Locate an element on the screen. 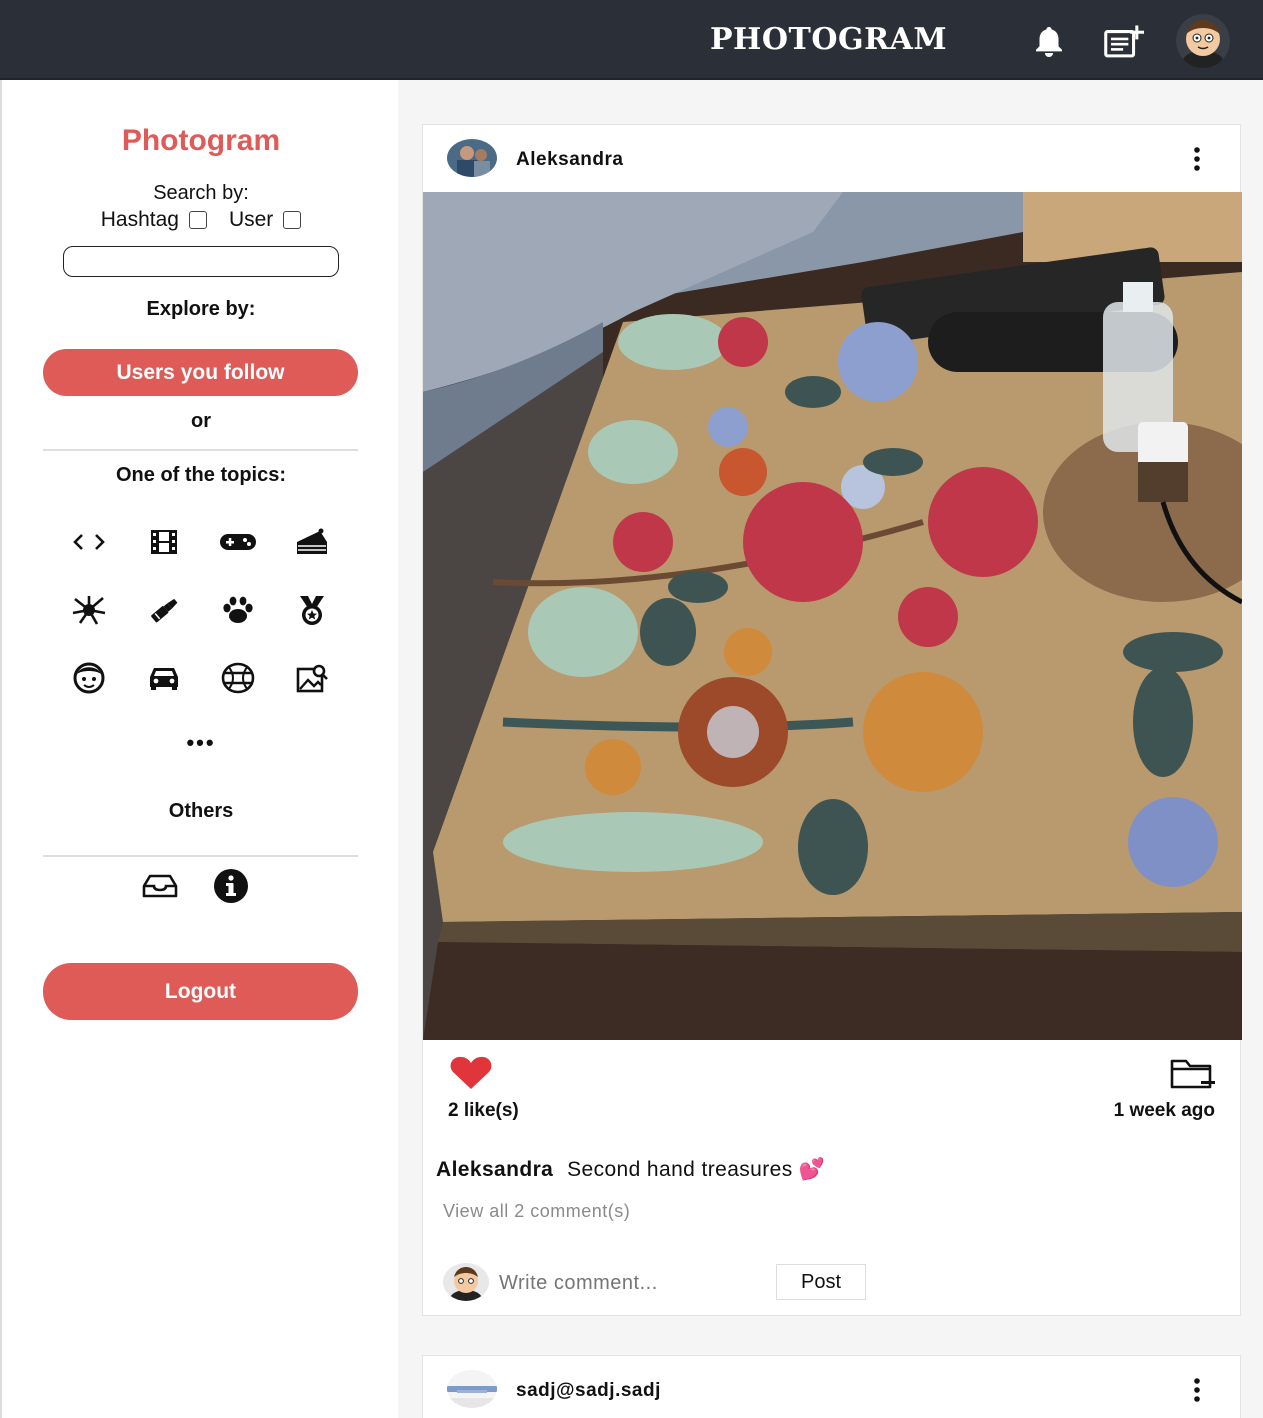 Image resolution: width=1263 pixels, height=1418 pixels. or-label: or is located at coordinates (201, 421).